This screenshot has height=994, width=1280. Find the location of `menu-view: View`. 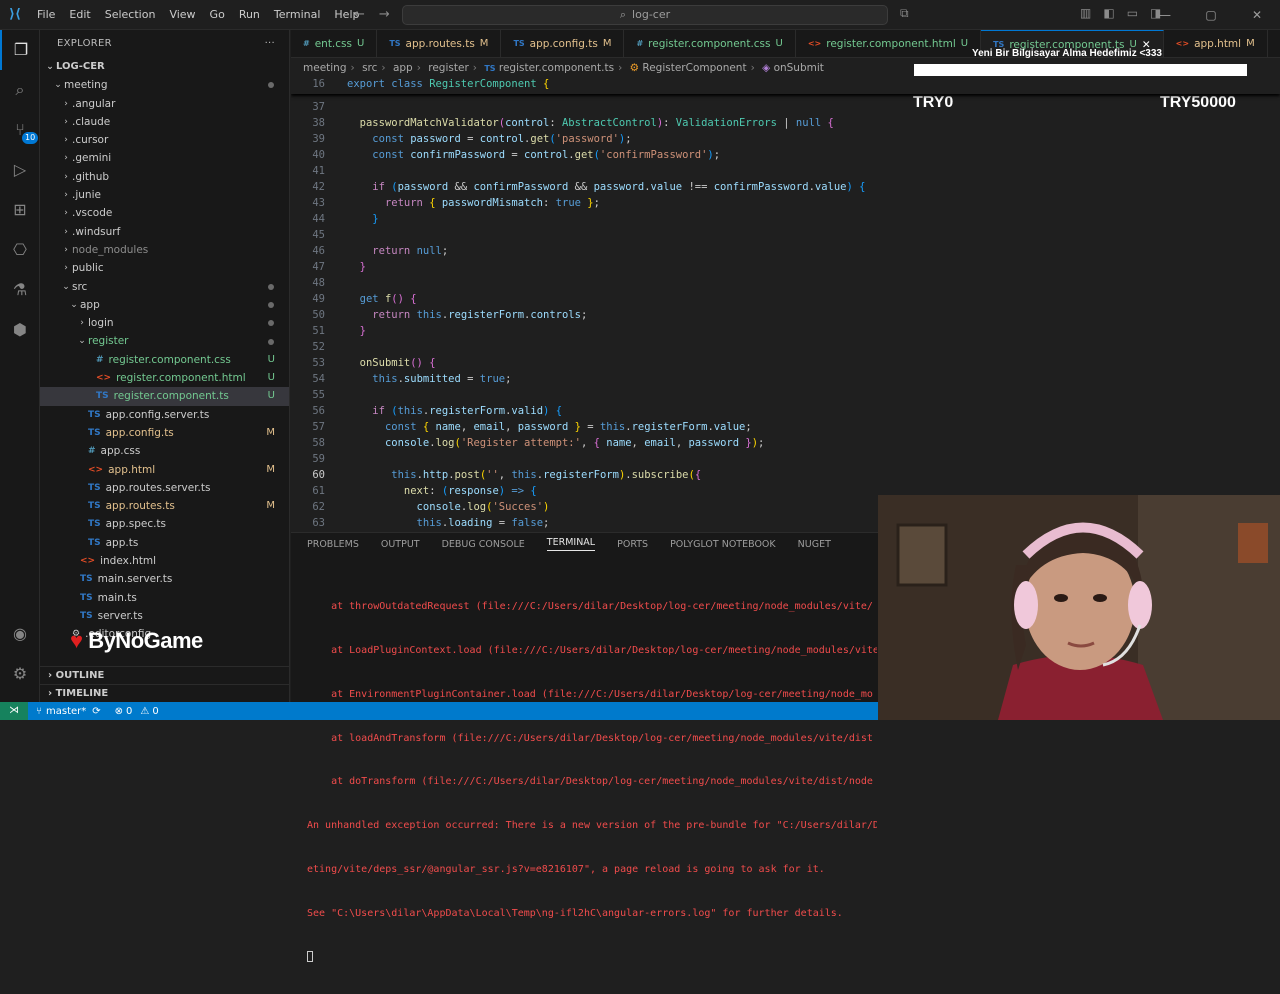

menu-view: View is located at coordinates (182, 14).